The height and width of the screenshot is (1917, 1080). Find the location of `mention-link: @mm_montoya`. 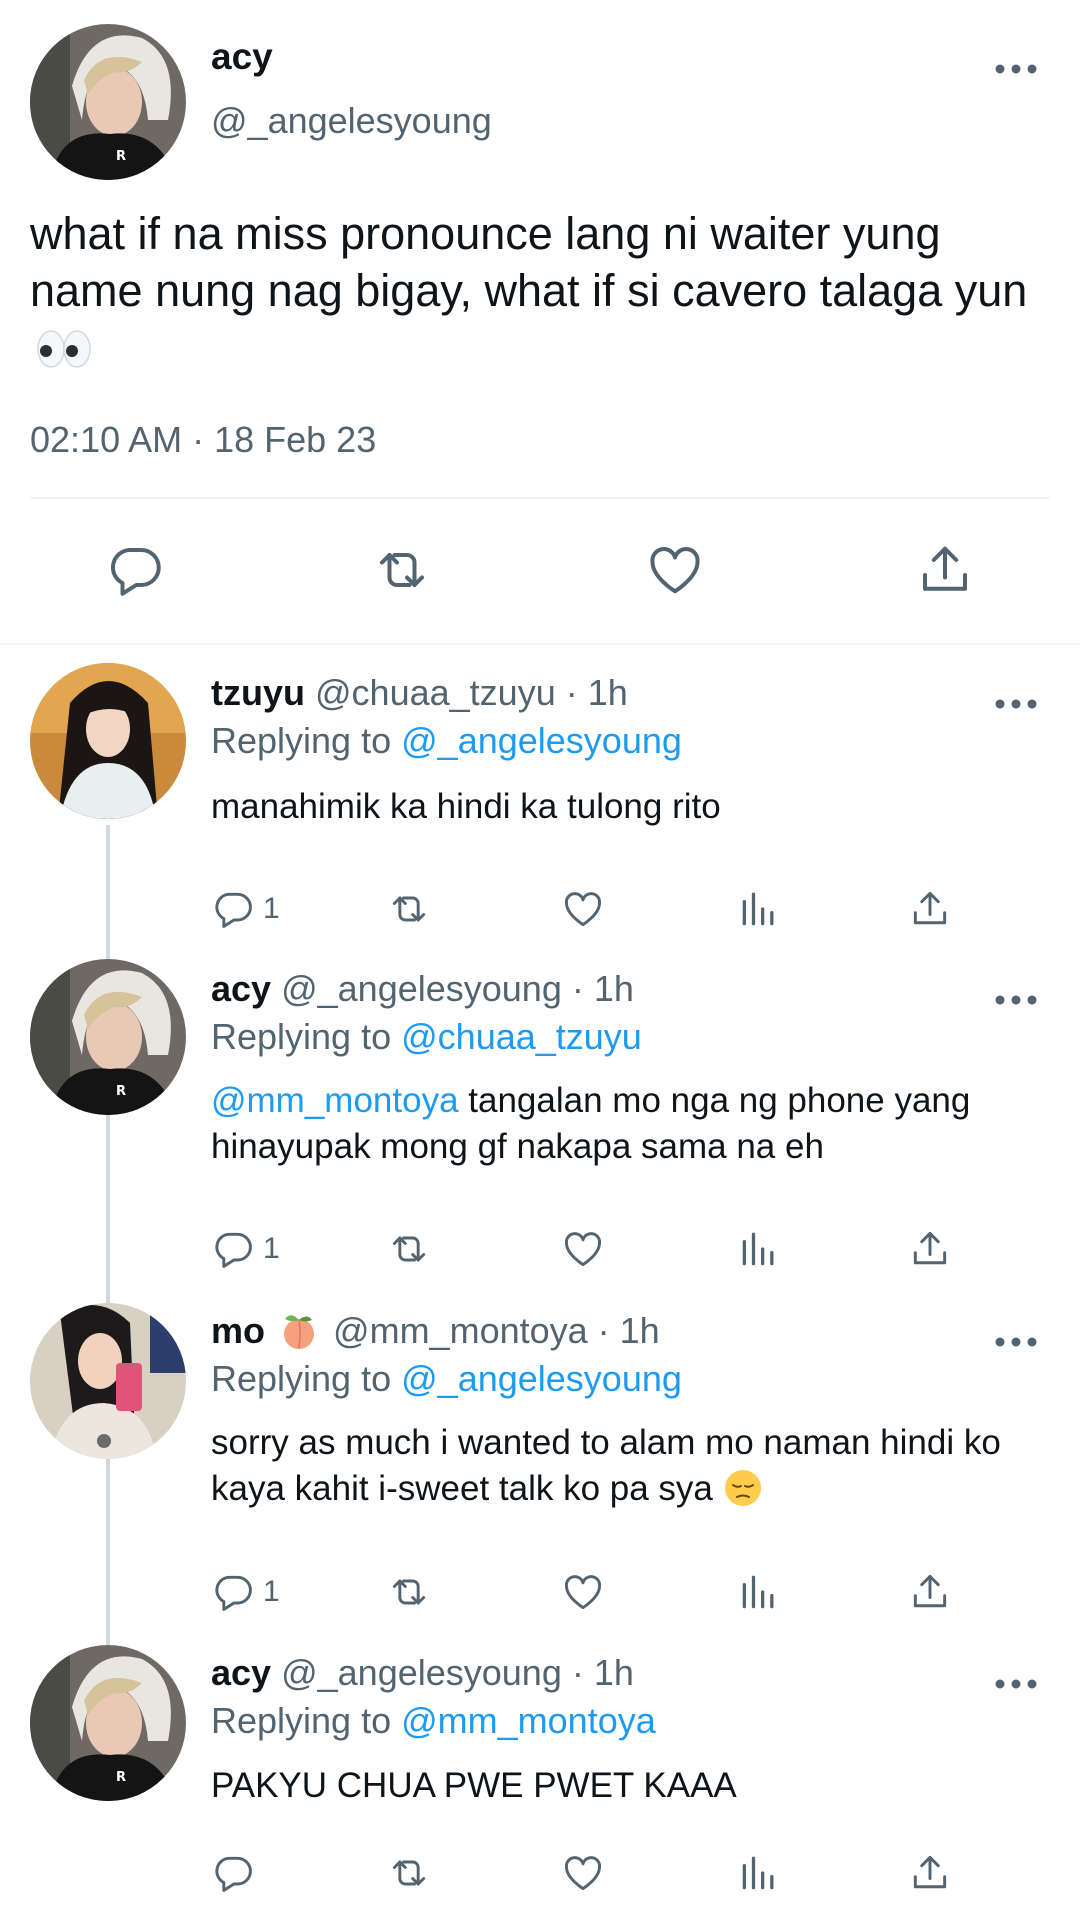

mention-link: @mm_montoya is located at coordinates (335, 1100).